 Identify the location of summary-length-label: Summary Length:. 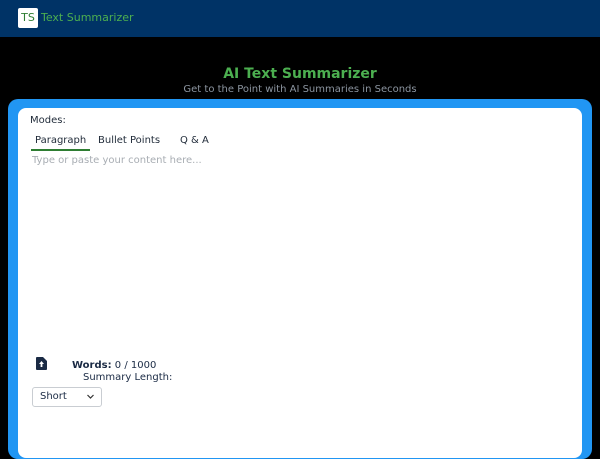
(128, 377).